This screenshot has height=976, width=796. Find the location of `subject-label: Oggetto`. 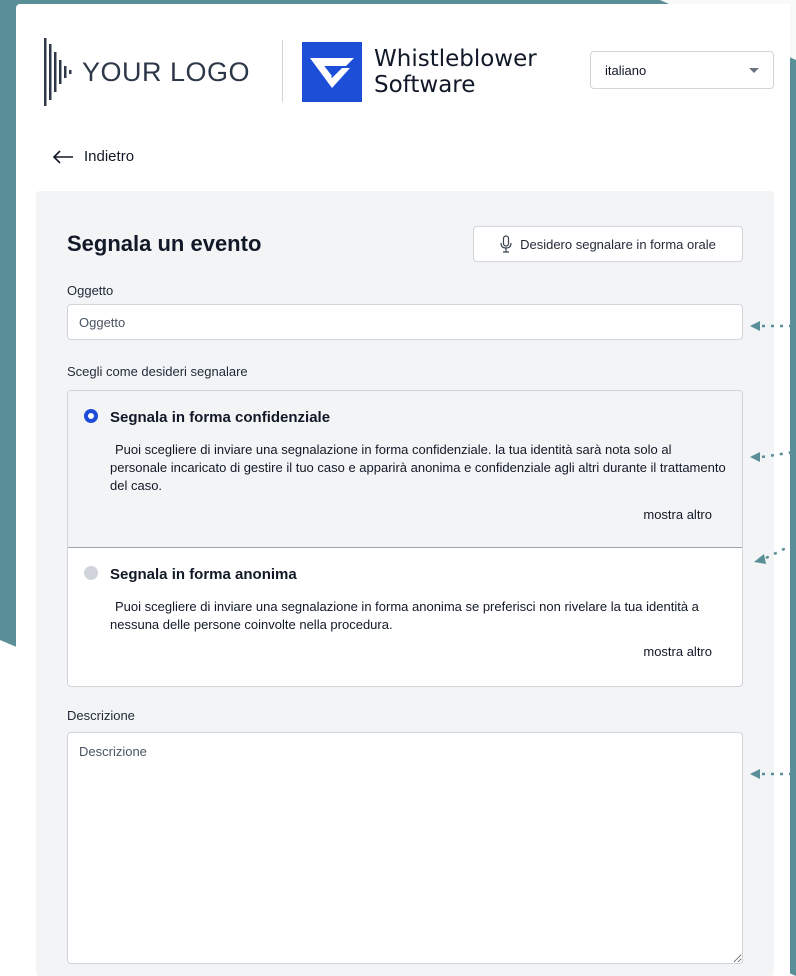

subject-label: Oggetto is located at coordinates (90, 290).